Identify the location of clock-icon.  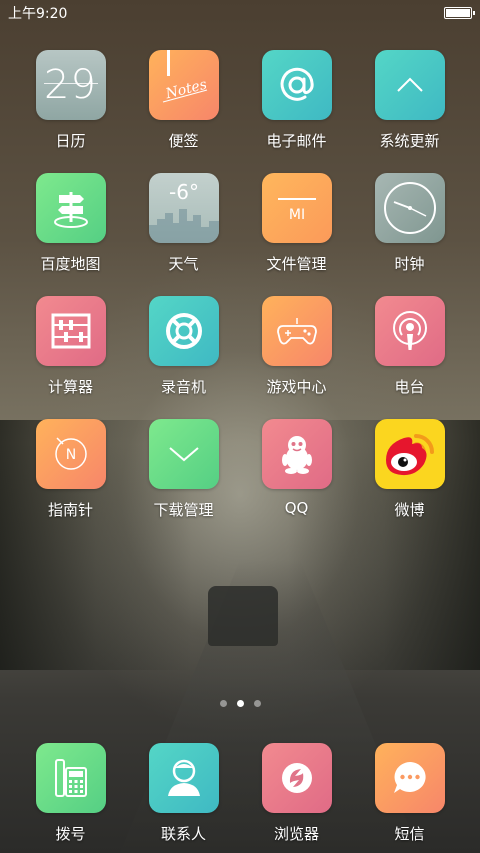
(409, 208).